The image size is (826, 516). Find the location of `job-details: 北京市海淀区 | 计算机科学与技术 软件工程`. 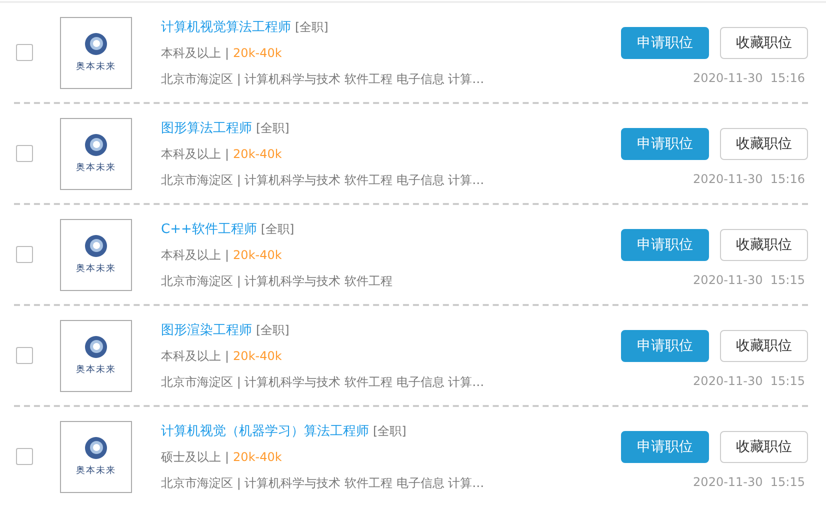

job-details: 北京市海淀区 | 计算机科学与技术 软件工程 is located at coordinates (276, 281).